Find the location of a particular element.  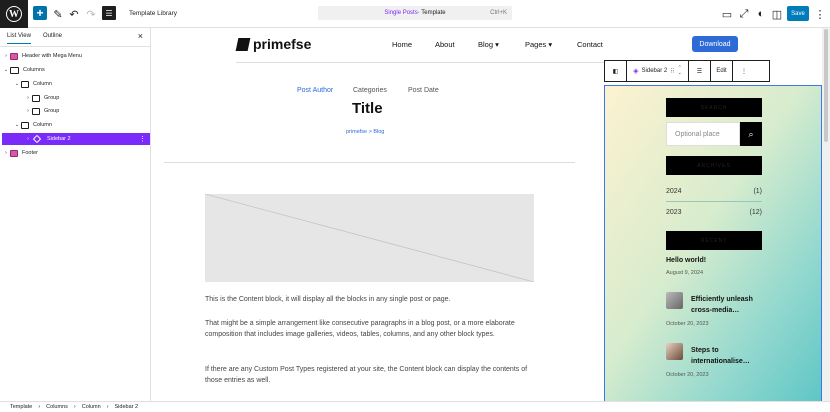

list-item-selected: › Sidebar 2 ⋮ is located at coordinates (76, 139).